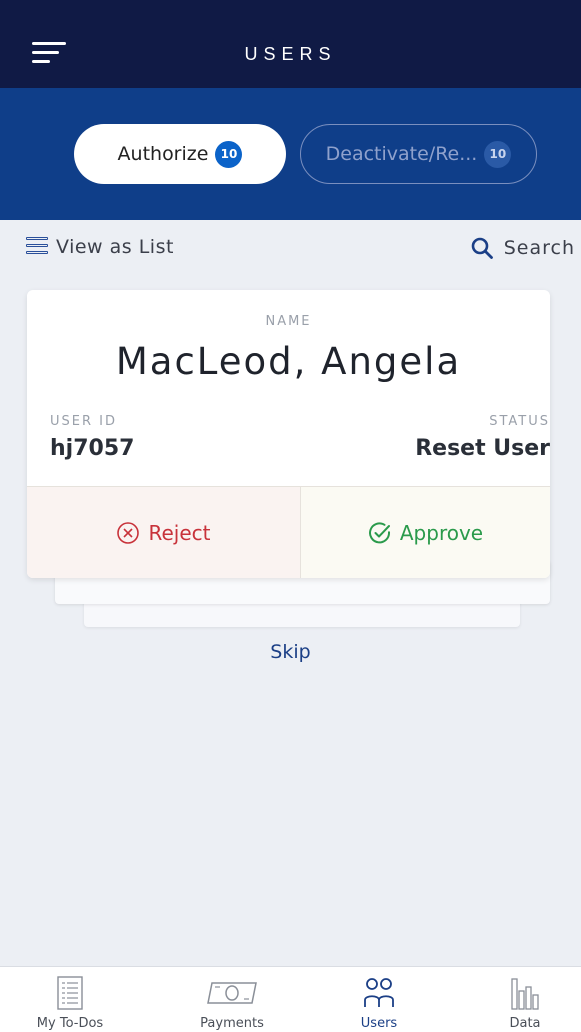 This screenshot has width=581, height=1032. I want to click on nav-item-payments: Payments, so click(232, 999).